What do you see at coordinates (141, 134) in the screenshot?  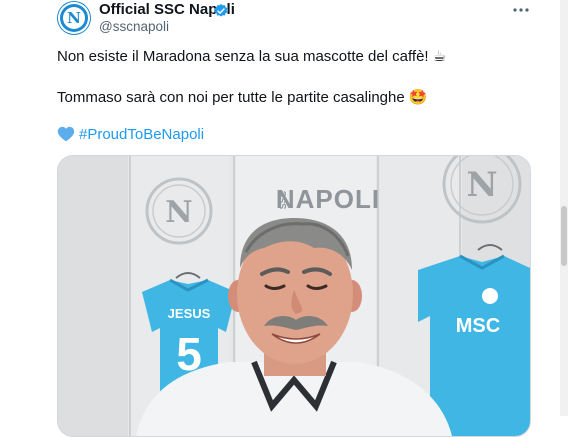 I see `hashtag-link: #ProudToBeNapoli` at bounding box center [141, 134].